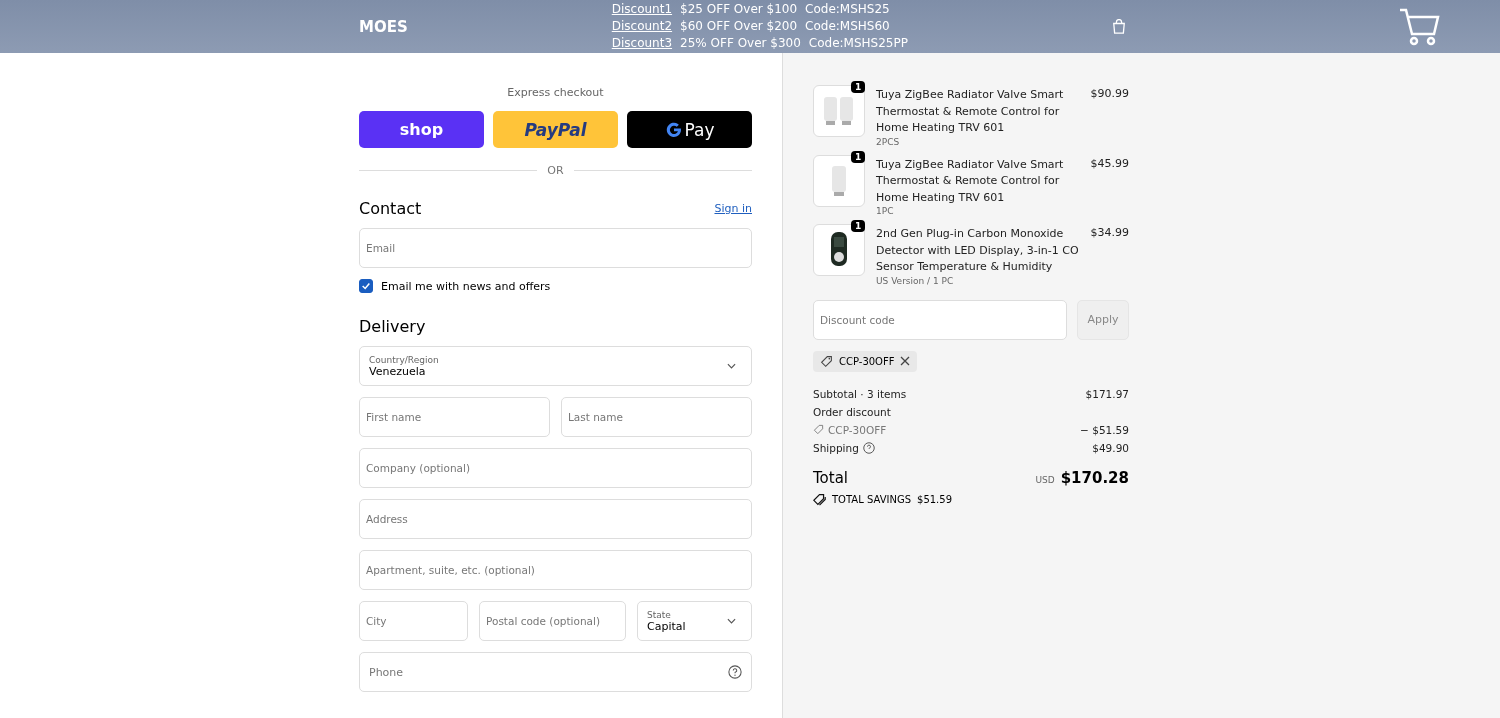 The image size is (1500, 718). I want to click on discount-tag: CCP-30OFF, so click(865, 361).